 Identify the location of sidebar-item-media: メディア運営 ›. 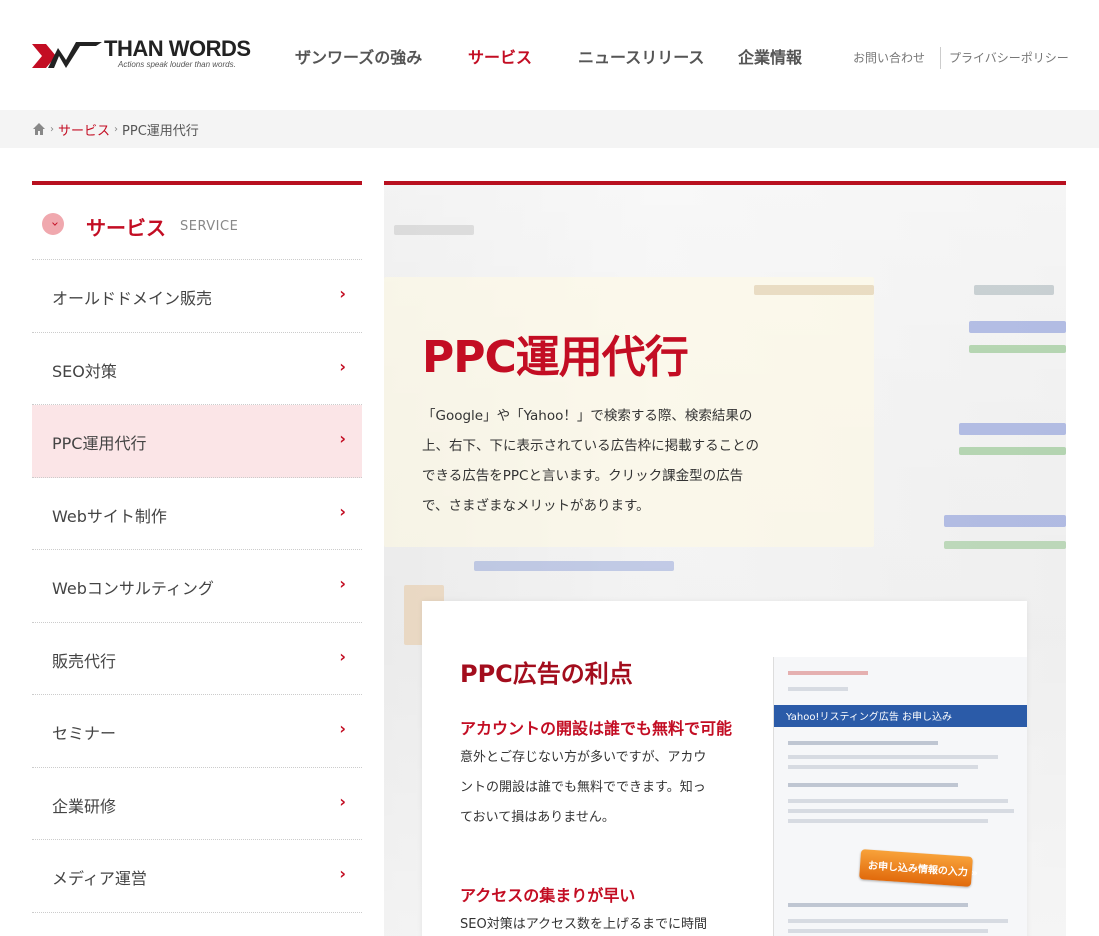
(197, 876).